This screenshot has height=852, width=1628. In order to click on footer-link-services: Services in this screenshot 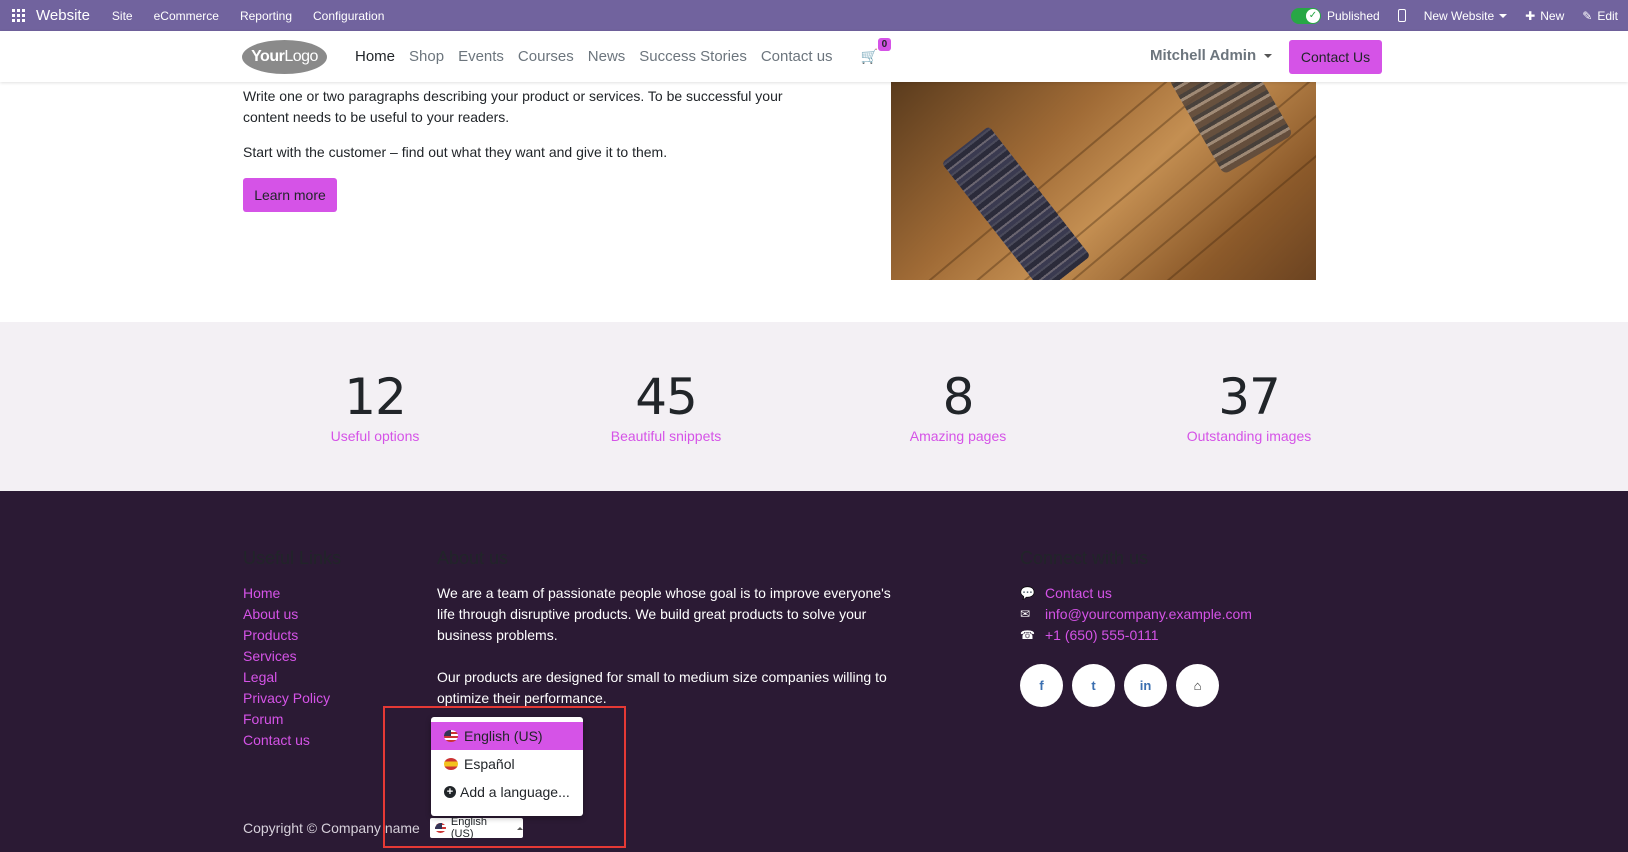, I will do `click(292, 656)`.